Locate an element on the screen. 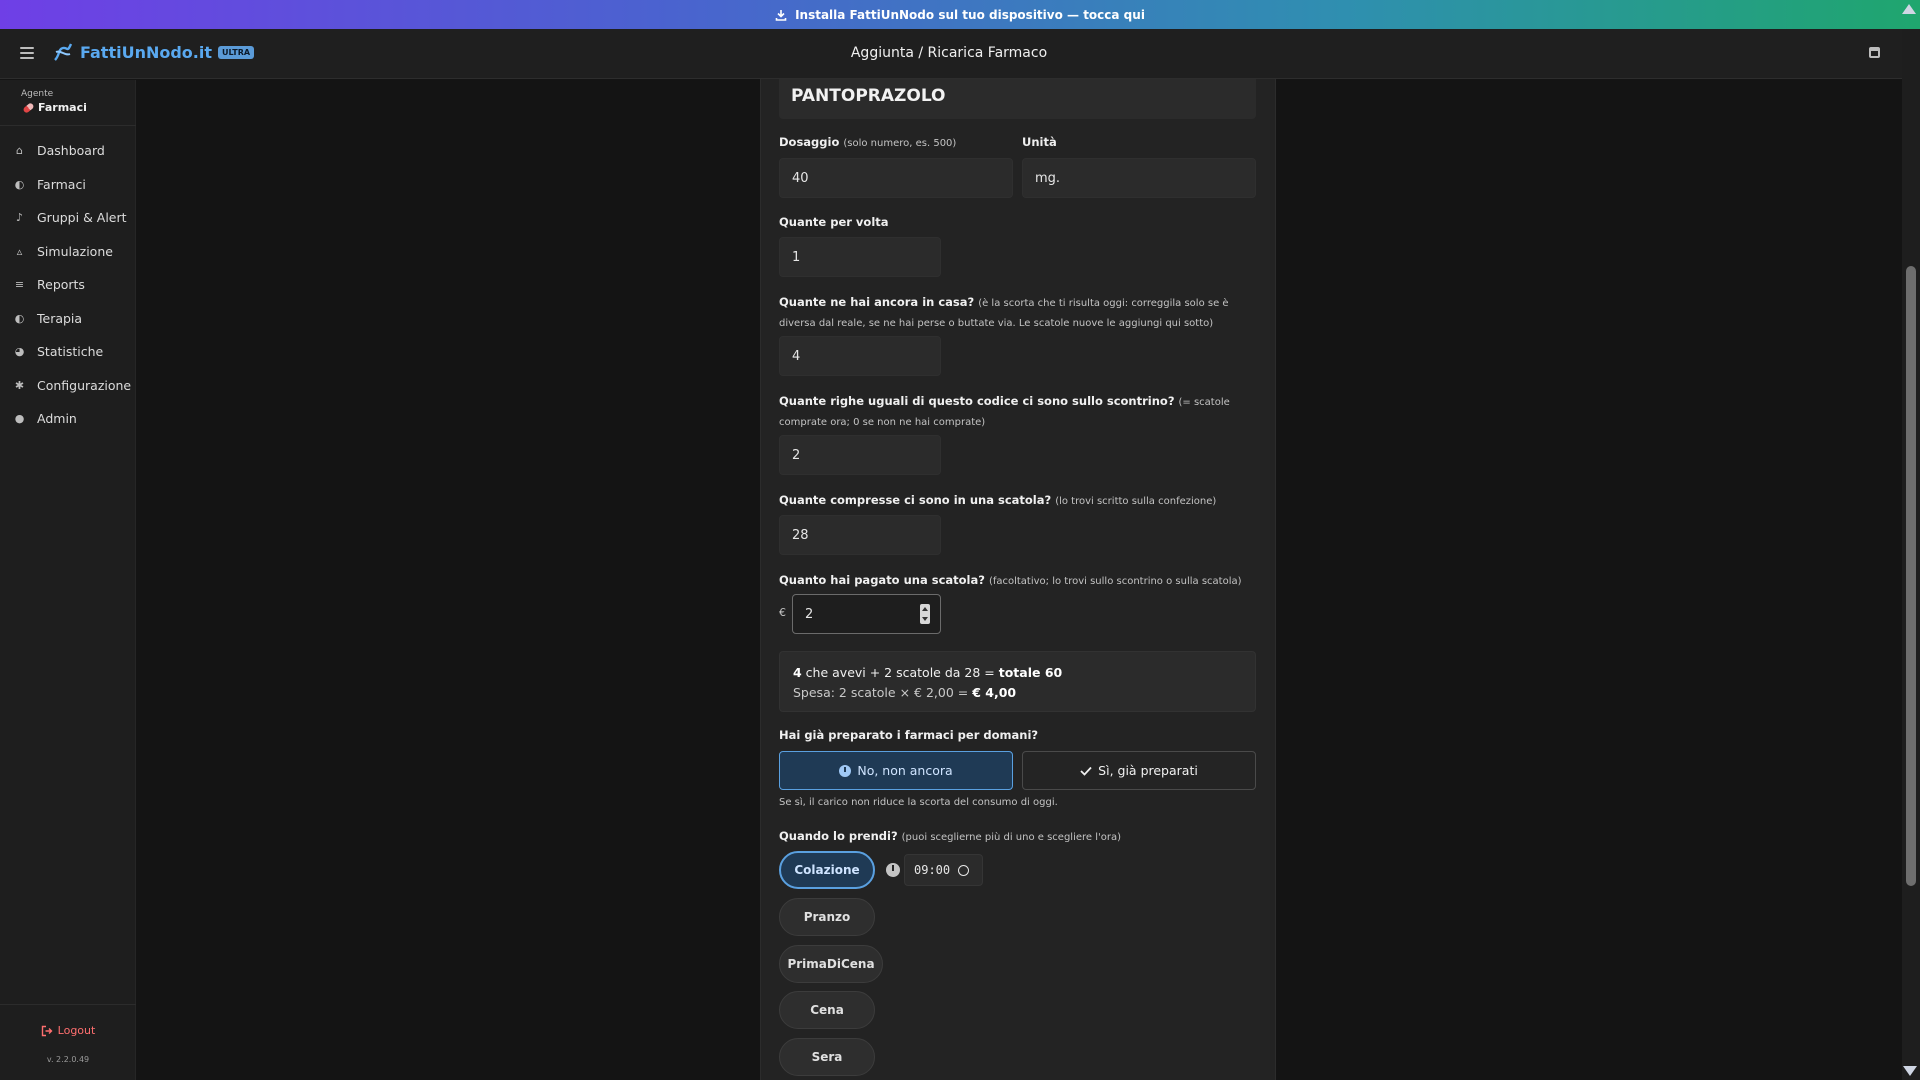 Image resolution: width=1920 pixels, height=1080 pixels. sidebar-item-farmaci: ◐ Farmaci is located at coordinates (68, 185).